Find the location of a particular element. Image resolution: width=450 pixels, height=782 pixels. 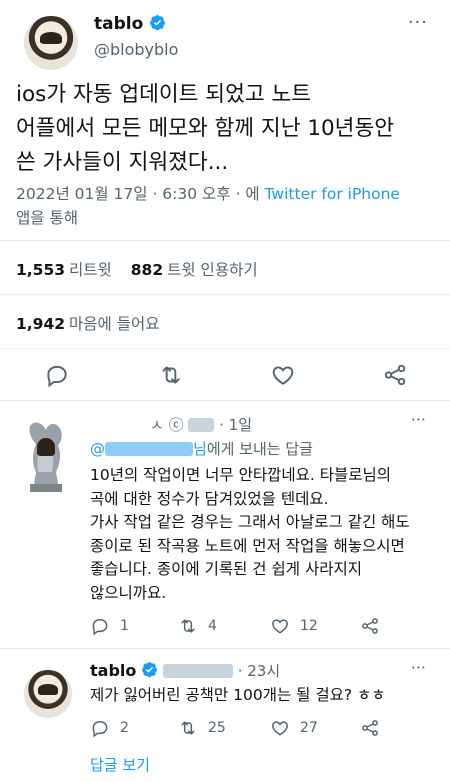

statue-avatar-icon is located at coordinates (45, 457).